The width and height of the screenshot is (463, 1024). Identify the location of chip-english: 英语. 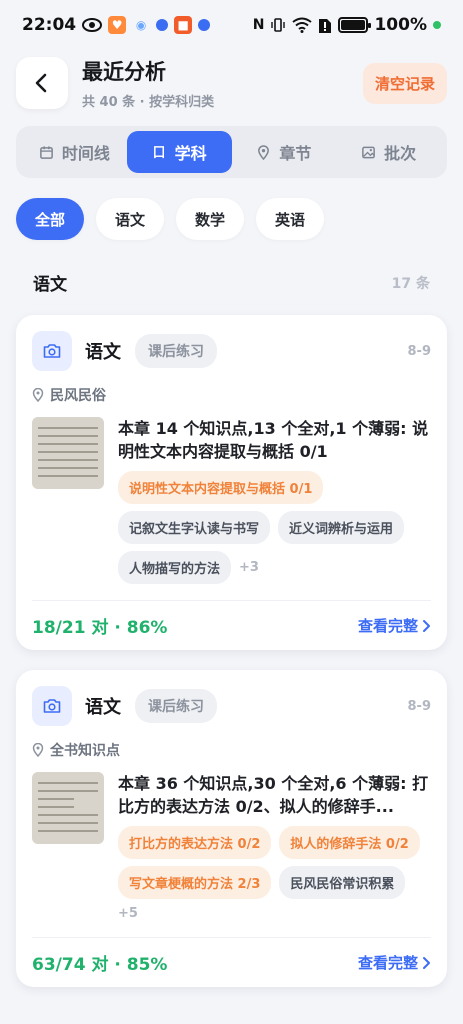
(290, 219).